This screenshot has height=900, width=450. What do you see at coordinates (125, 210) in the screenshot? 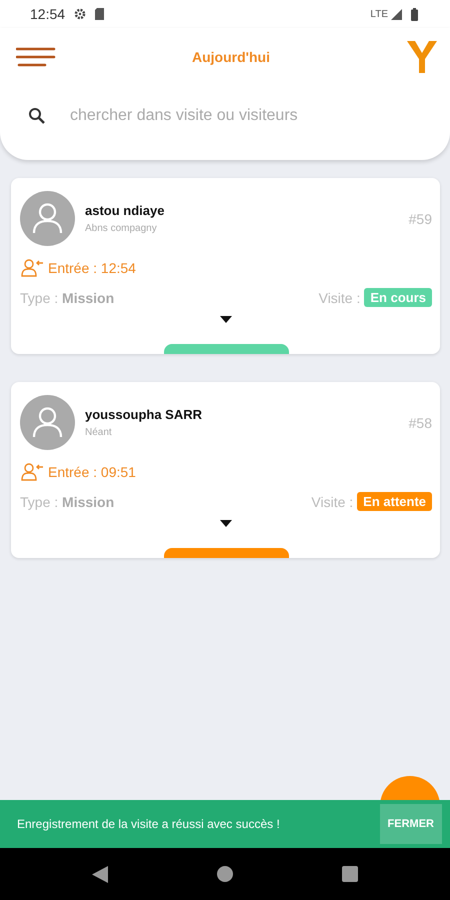
I see `visitor-name: astou ndiaye` at bounding box center [125, 210].